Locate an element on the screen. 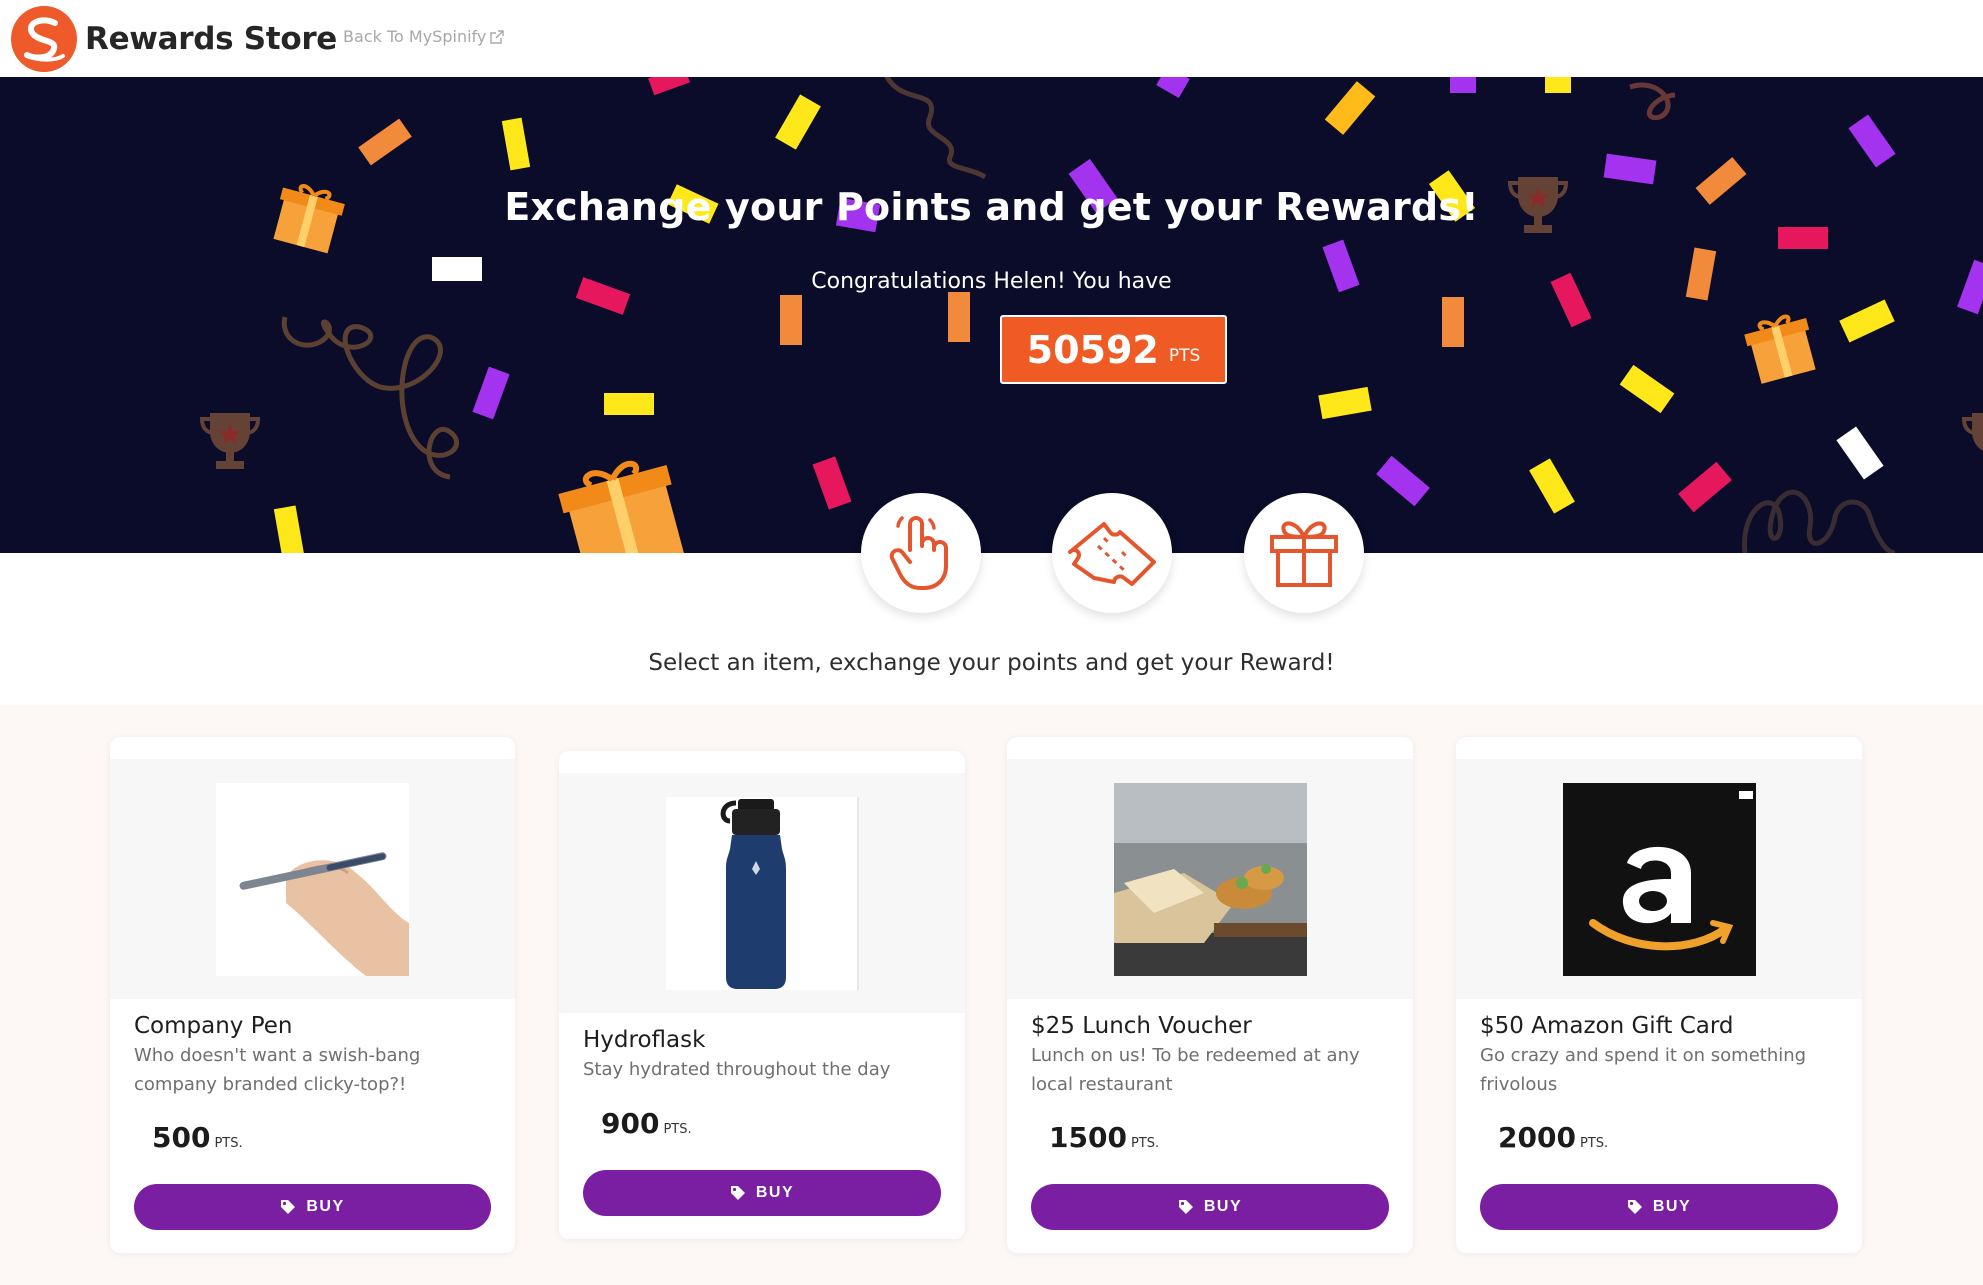  buy-button-lunch-voucher: BUY is located at coordinates (1210, 1207).